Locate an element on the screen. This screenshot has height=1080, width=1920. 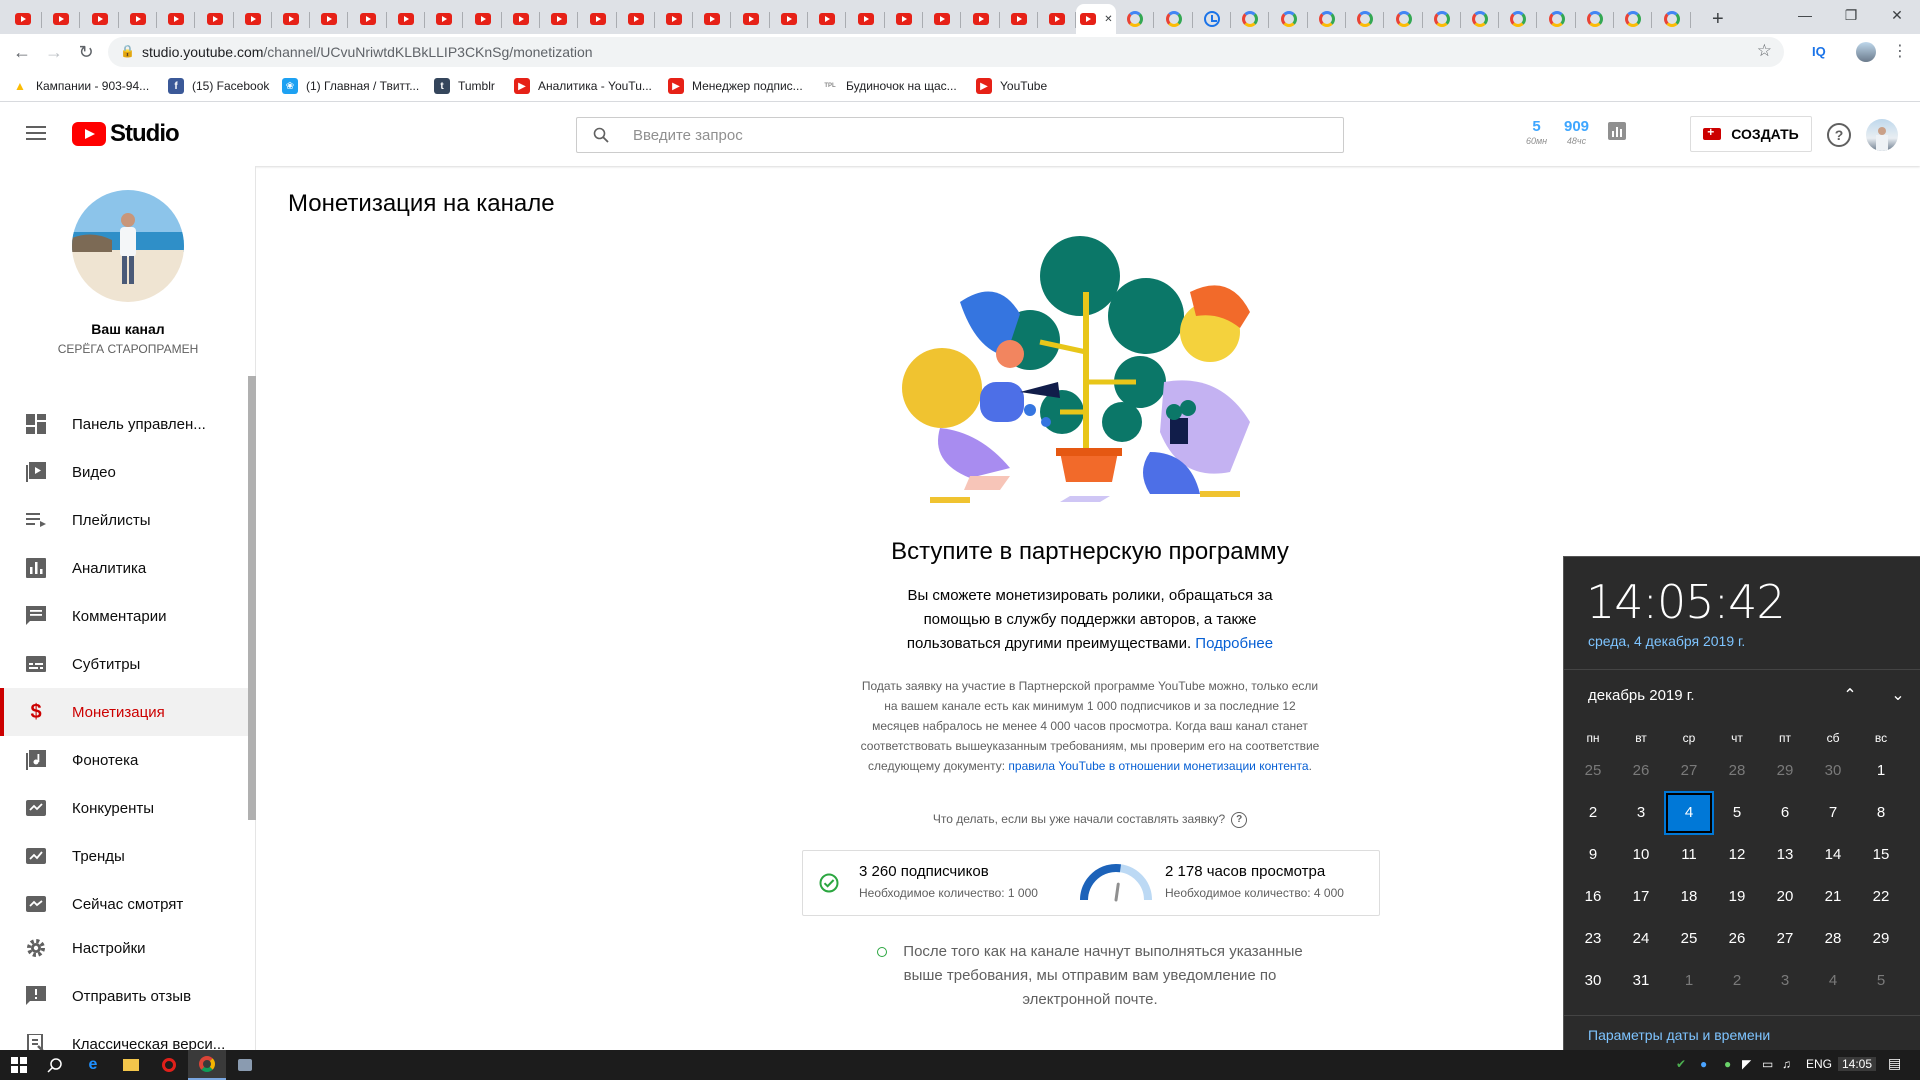
calendar-day: 3 is located at coordinates (1641, 813).